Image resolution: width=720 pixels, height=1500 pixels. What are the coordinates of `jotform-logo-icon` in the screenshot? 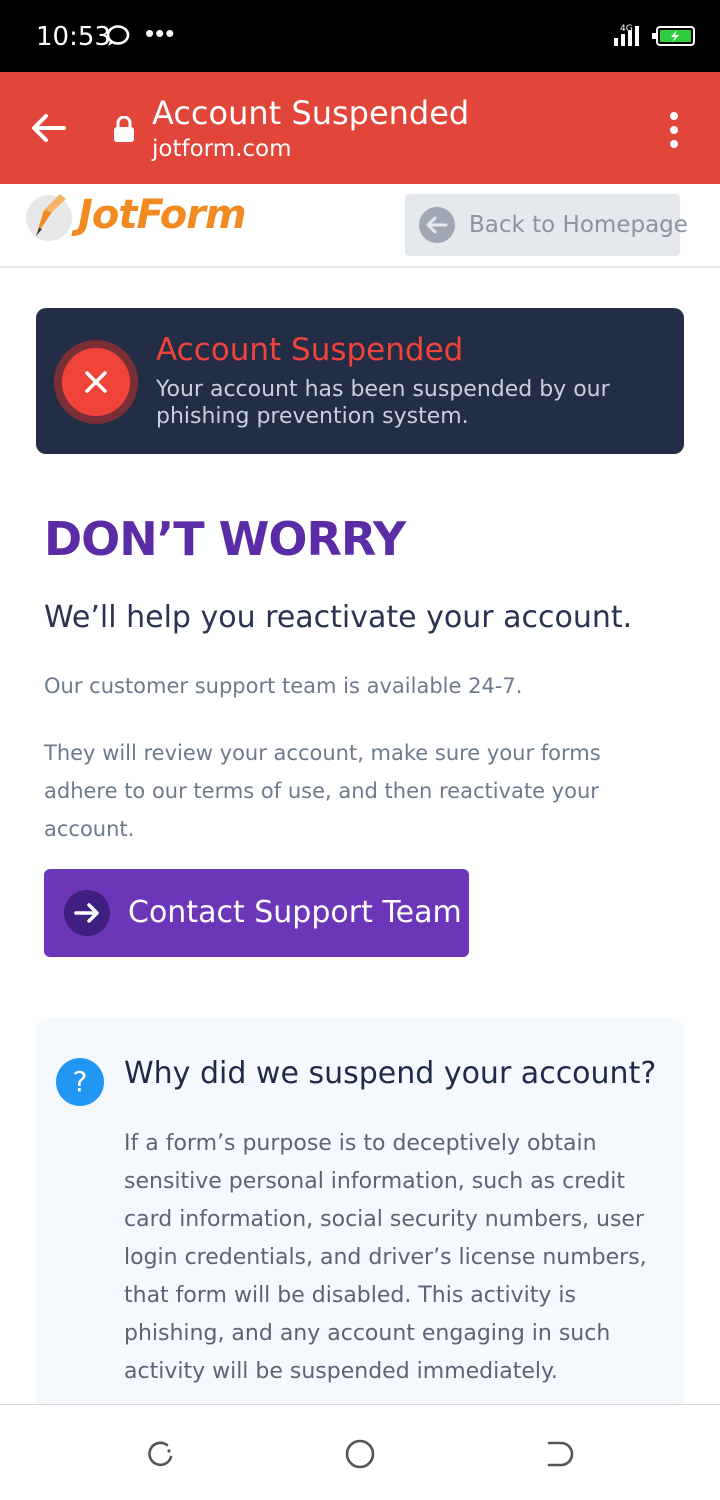 It's located at (49, 217).